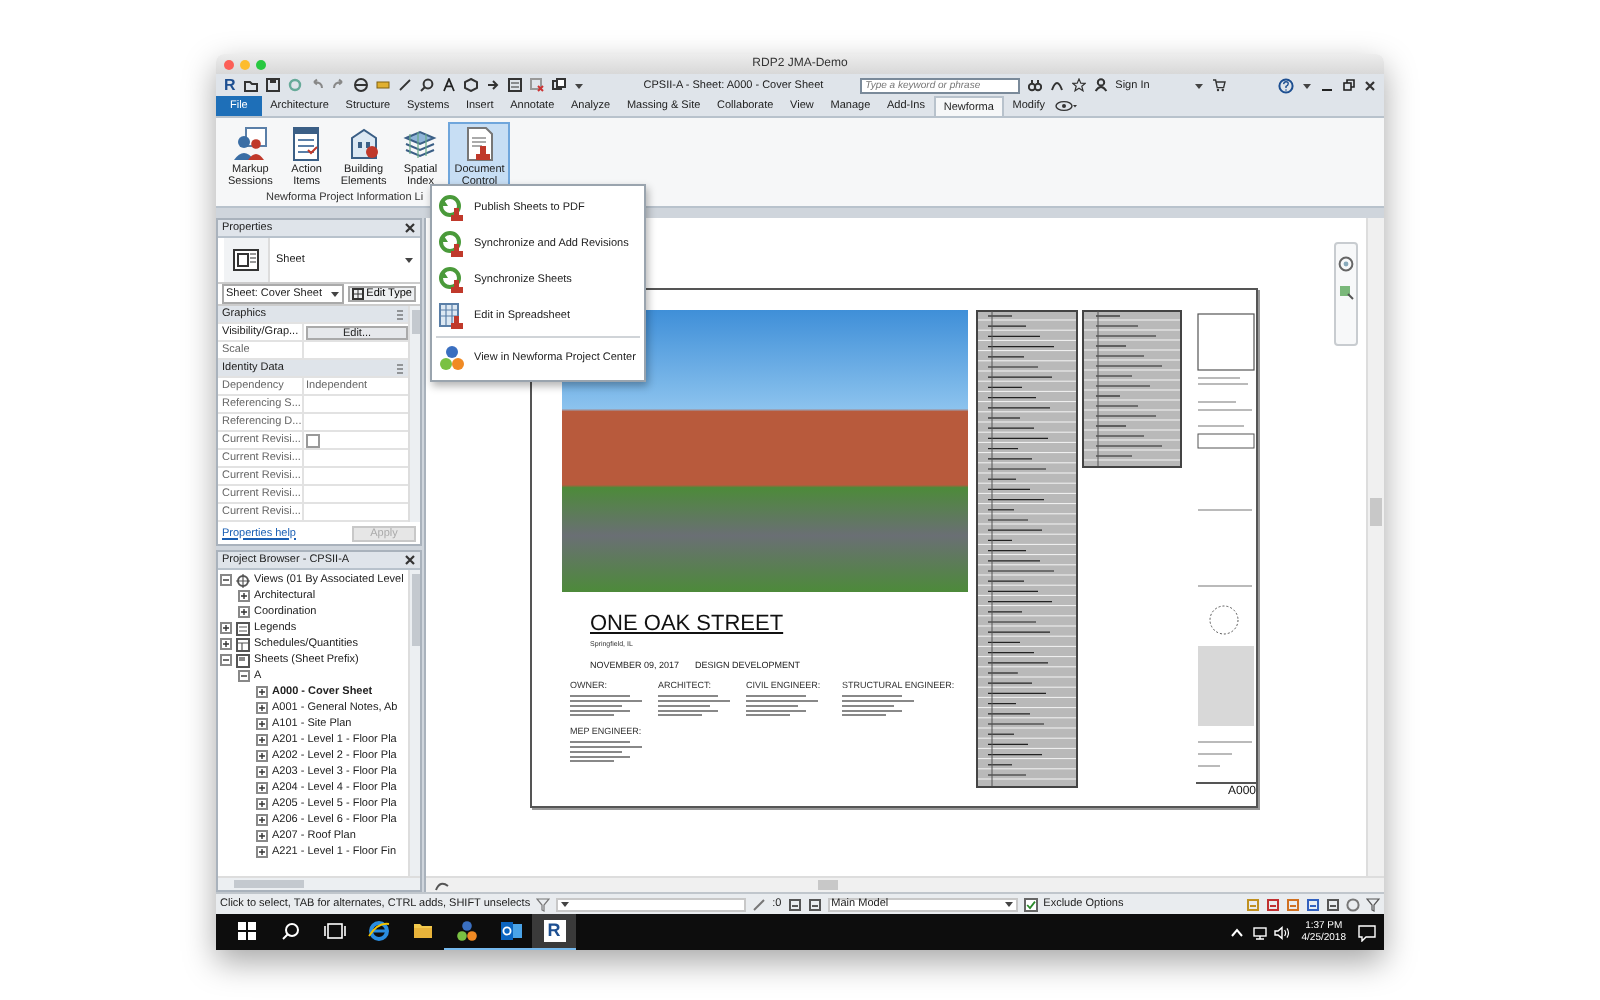  I want to click on checklist-icon, so click(306, 144).